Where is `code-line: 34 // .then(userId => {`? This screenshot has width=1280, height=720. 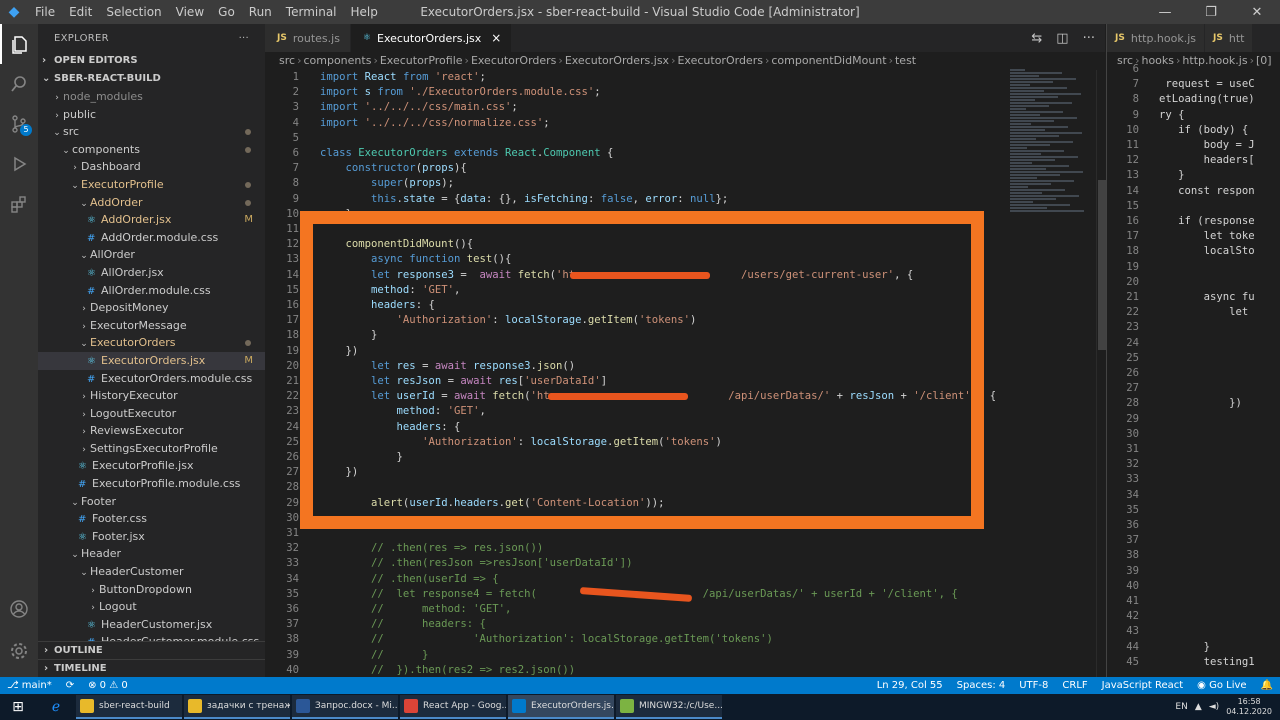
code-line: 34 // .then(userId => { is located at coordinates (685, 579).